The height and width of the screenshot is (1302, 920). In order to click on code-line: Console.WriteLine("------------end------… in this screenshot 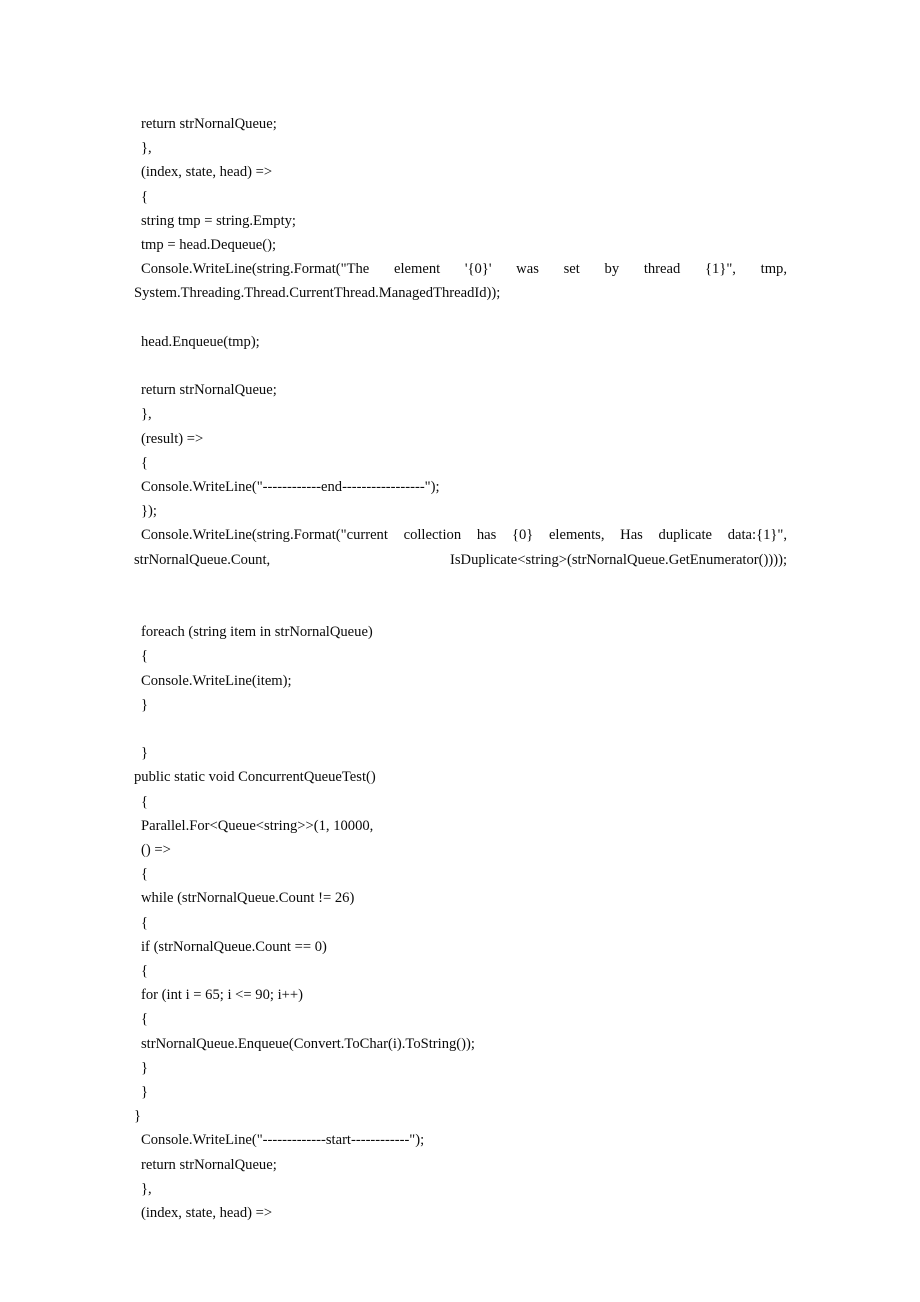, I will do `click(290, 487)`.